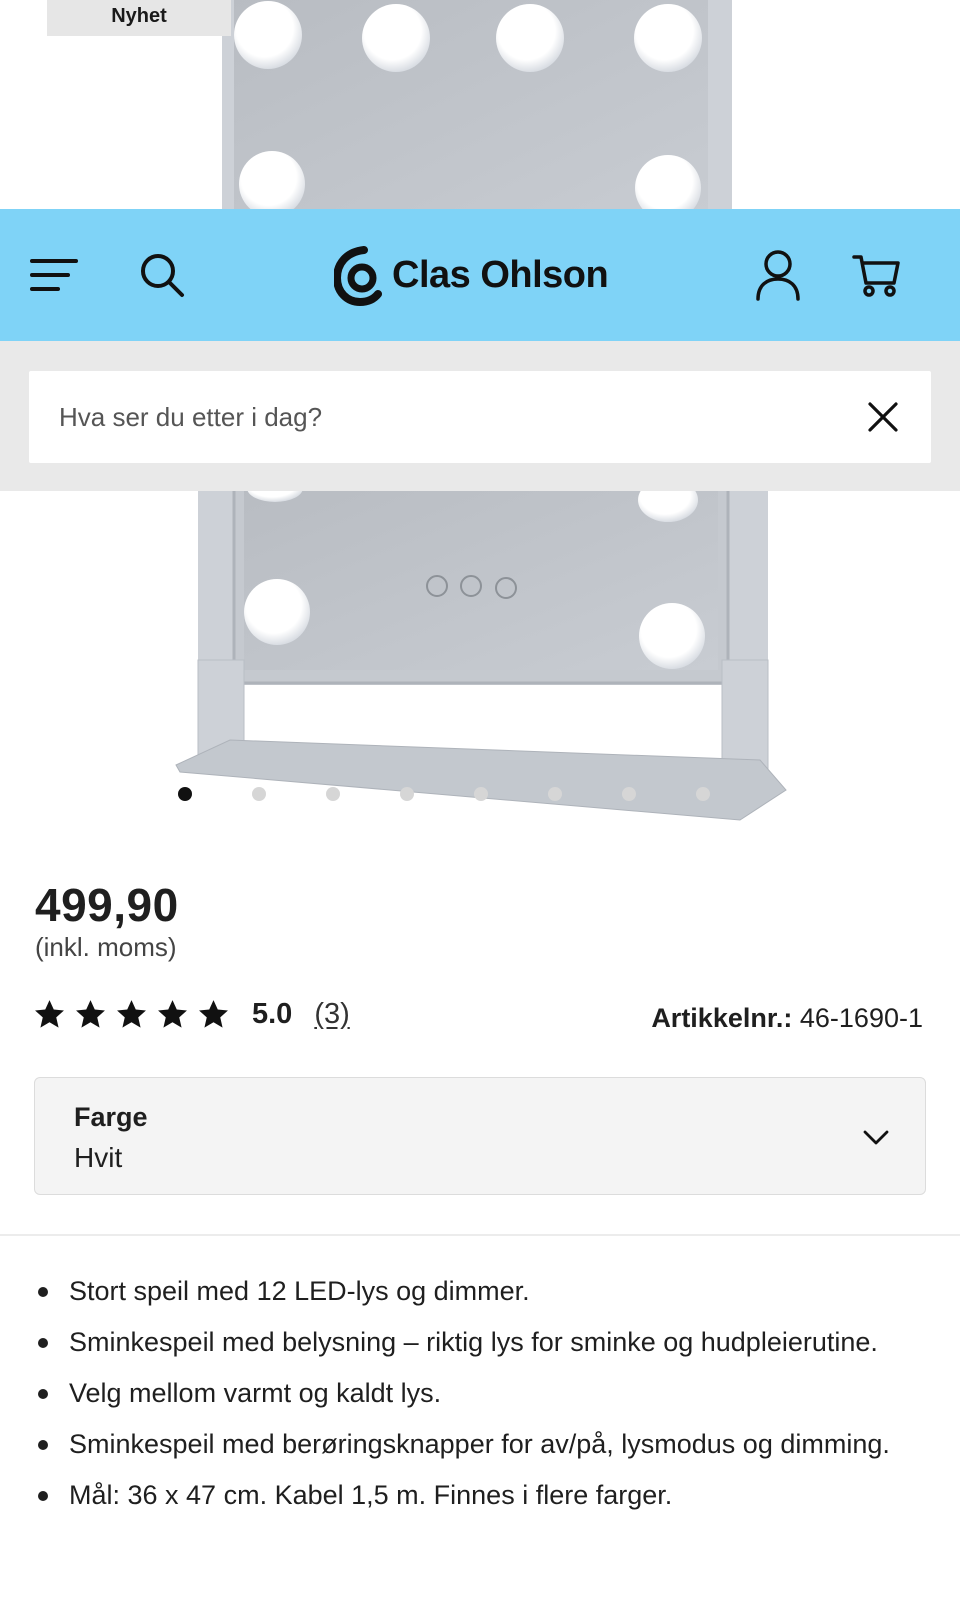  I want to click on clas-ohlson-logo-icon, so click(358, 276).